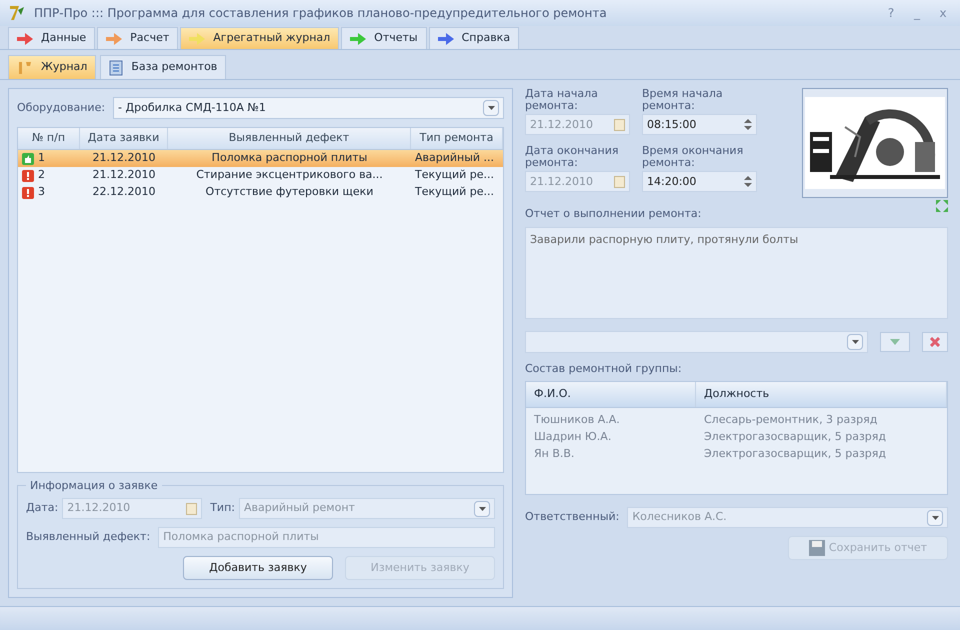 Image resolution: width=960 pixels, height=630 pixels. I want to click on tab: База ремонтов, so click(163, 67).